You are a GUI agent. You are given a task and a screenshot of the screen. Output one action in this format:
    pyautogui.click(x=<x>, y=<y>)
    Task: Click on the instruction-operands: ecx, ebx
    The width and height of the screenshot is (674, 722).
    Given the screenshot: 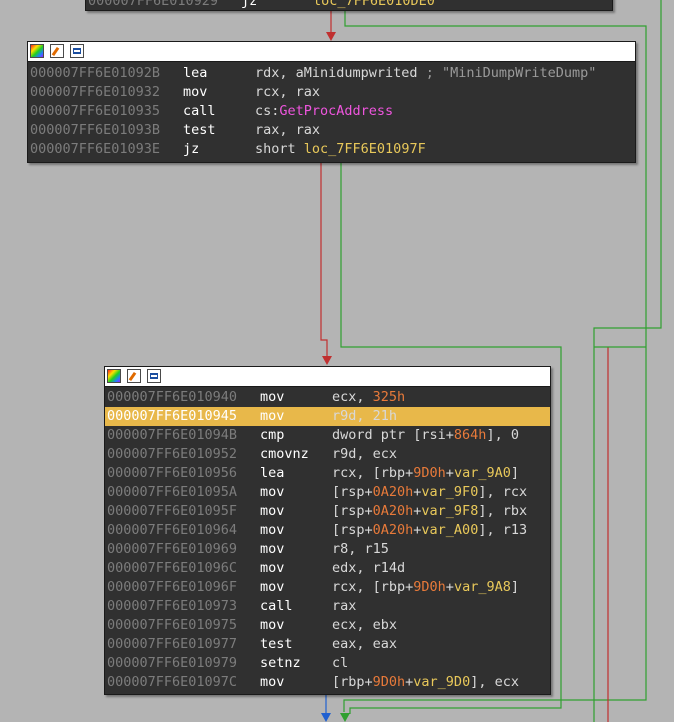 What is the action you would take?
    pyautogui.click(x=364, y=625)
    